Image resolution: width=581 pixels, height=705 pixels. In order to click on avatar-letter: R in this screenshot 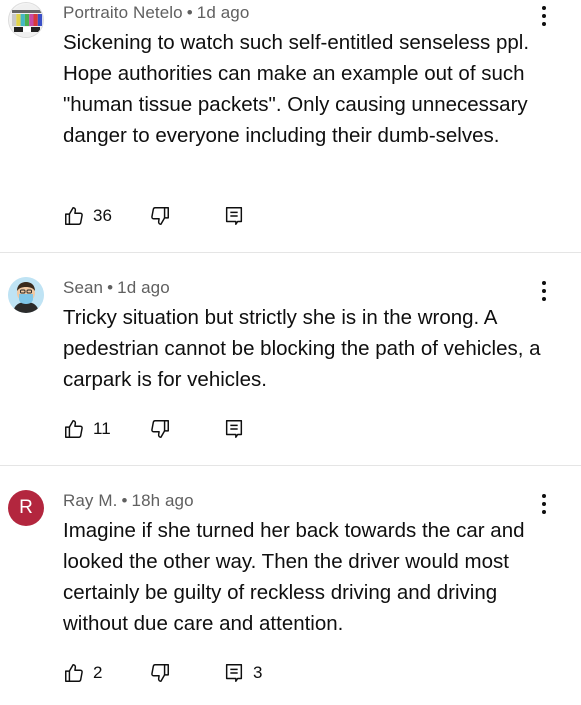, I will do `click(26, 507)`.